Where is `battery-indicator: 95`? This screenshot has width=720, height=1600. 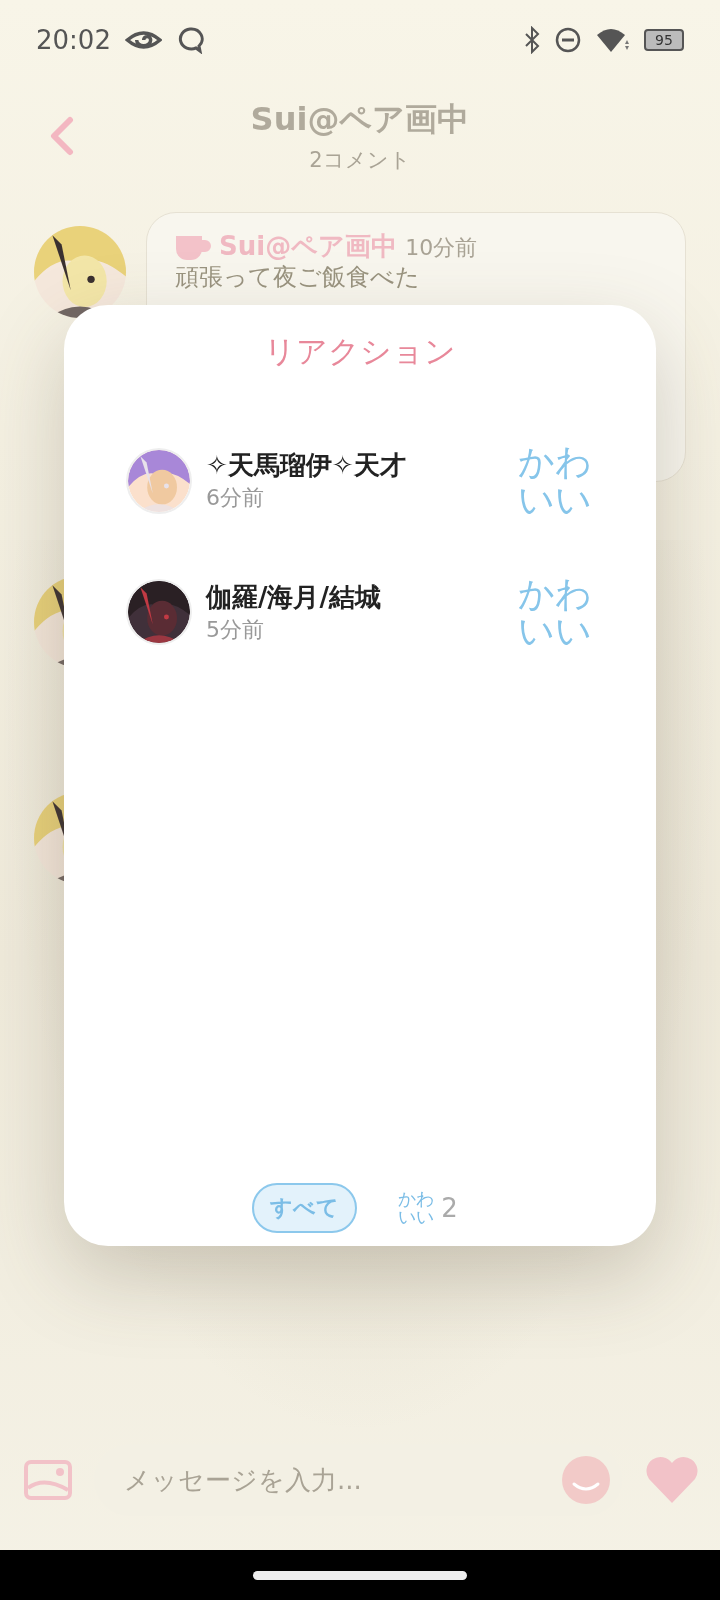 battery-indicator: 95 is located at coordinates (664, 40).